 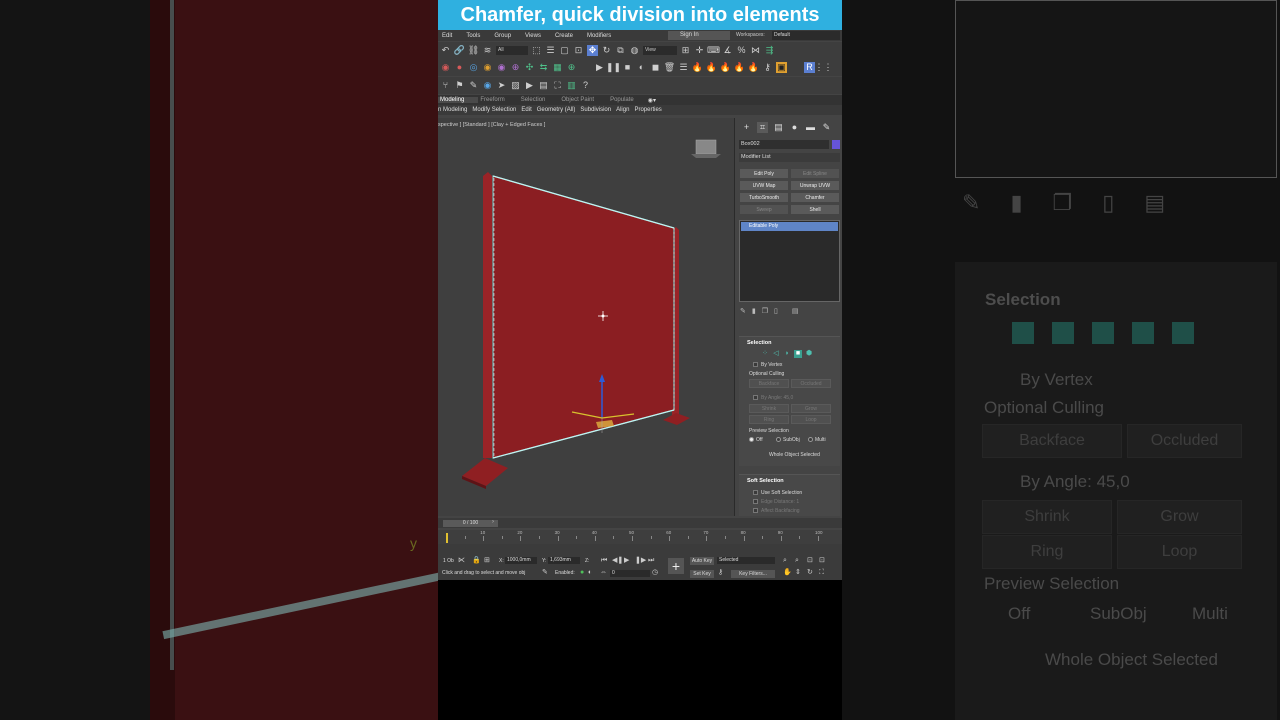 I want to click on x-coordinate-field: 1000,0mm, so click(x=521, y=560).